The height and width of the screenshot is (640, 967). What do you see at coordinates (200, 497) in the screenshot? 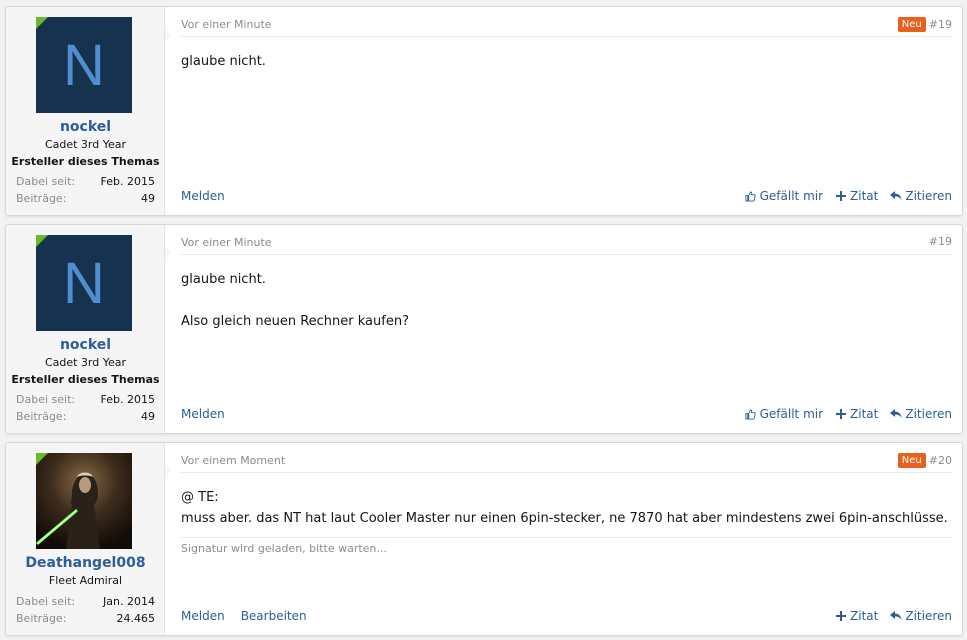
I see `post-text-line: @ TE:` at bounding box center [200, 497].